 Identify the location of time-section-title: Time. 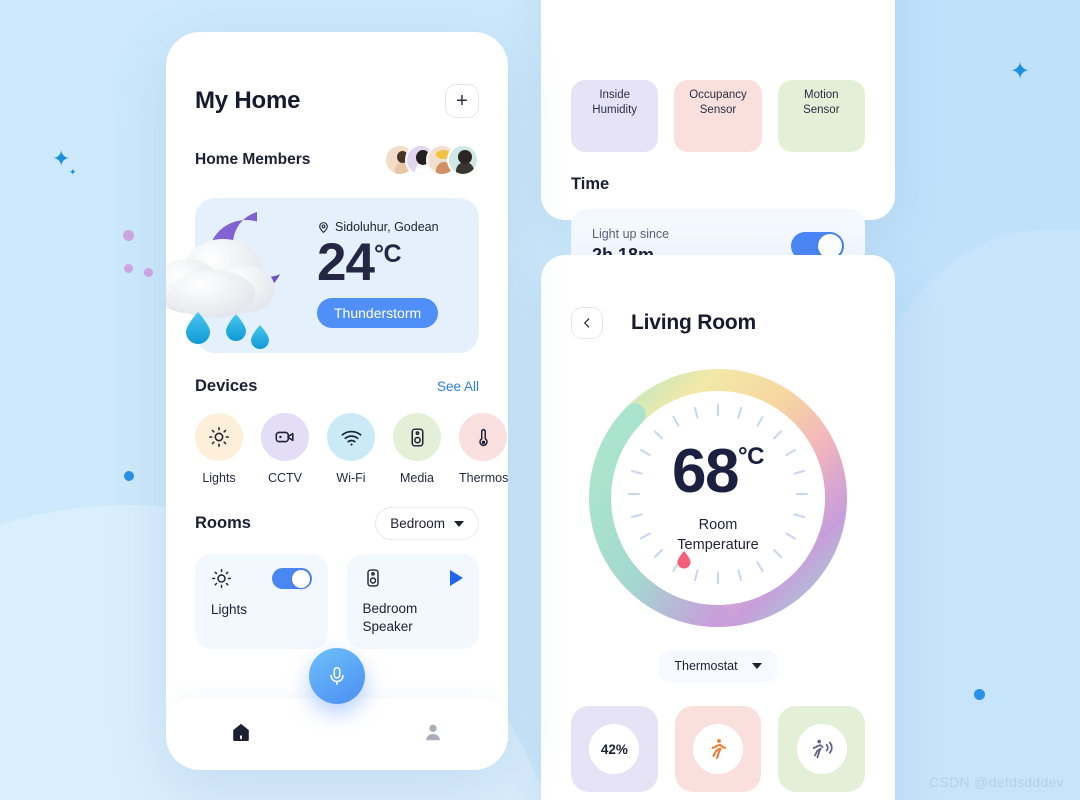
(590, 184).